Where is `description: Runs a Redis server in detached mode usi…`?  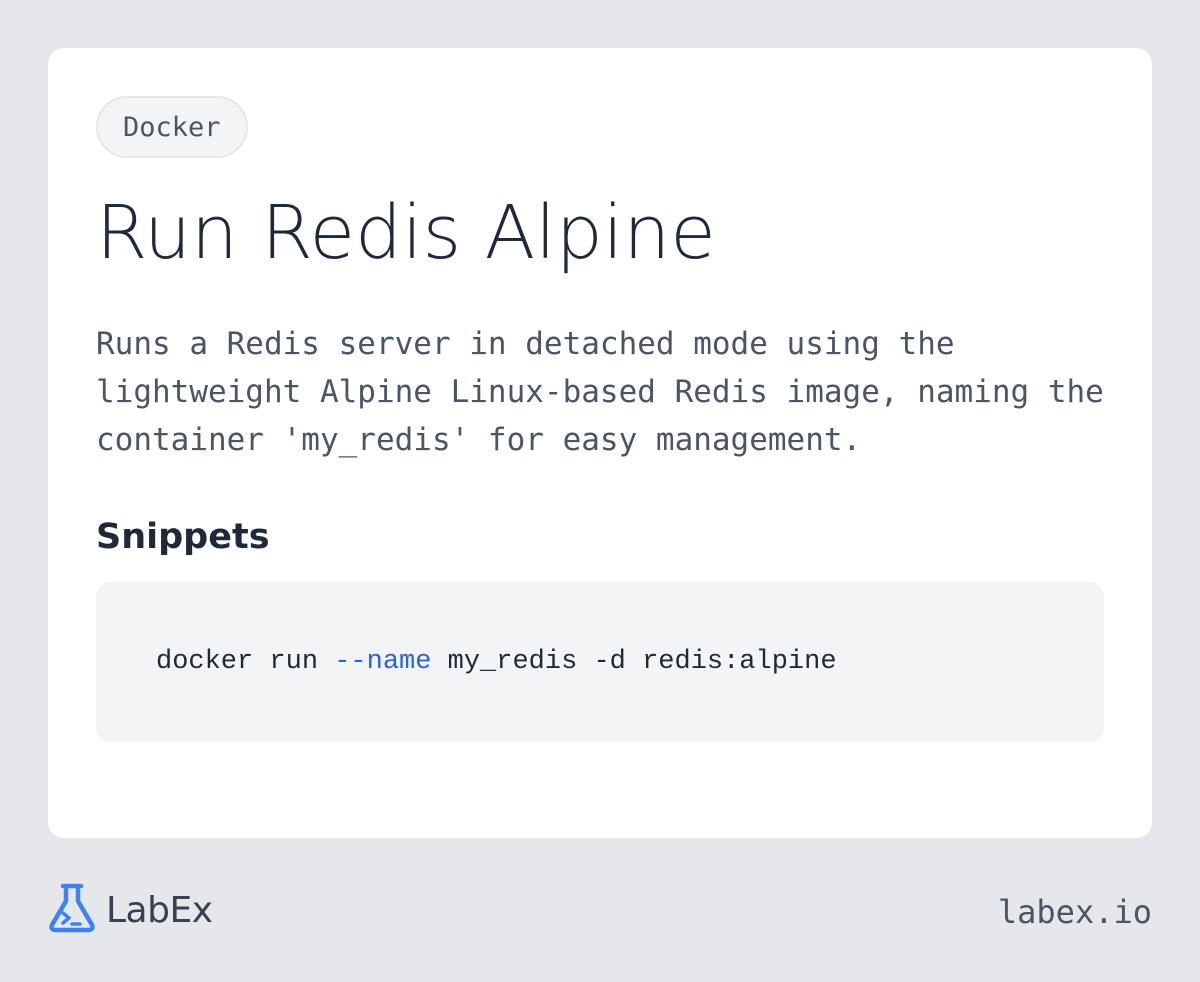 description: Runs a Redis server in detached mode usi… is located at coordinates (600, 392).